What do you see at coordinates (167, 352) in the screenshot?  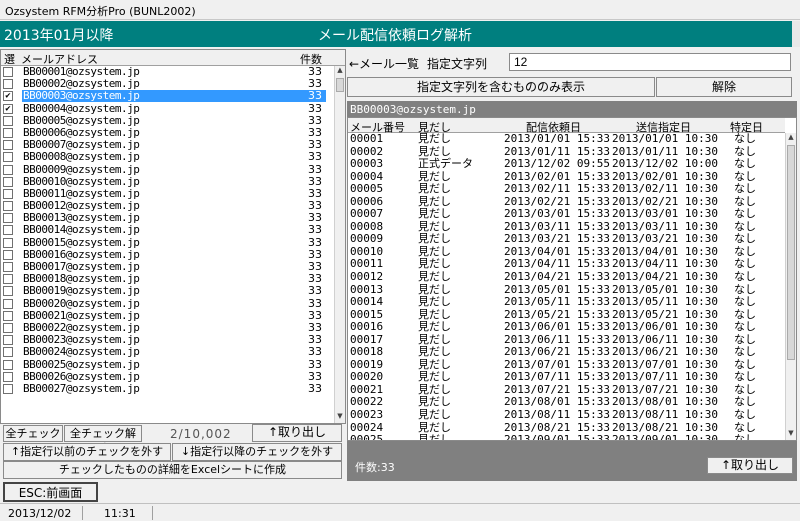 I see `mail-list-row: BB00024@ozsystem.jp 33` at bounding box center [167, 352].